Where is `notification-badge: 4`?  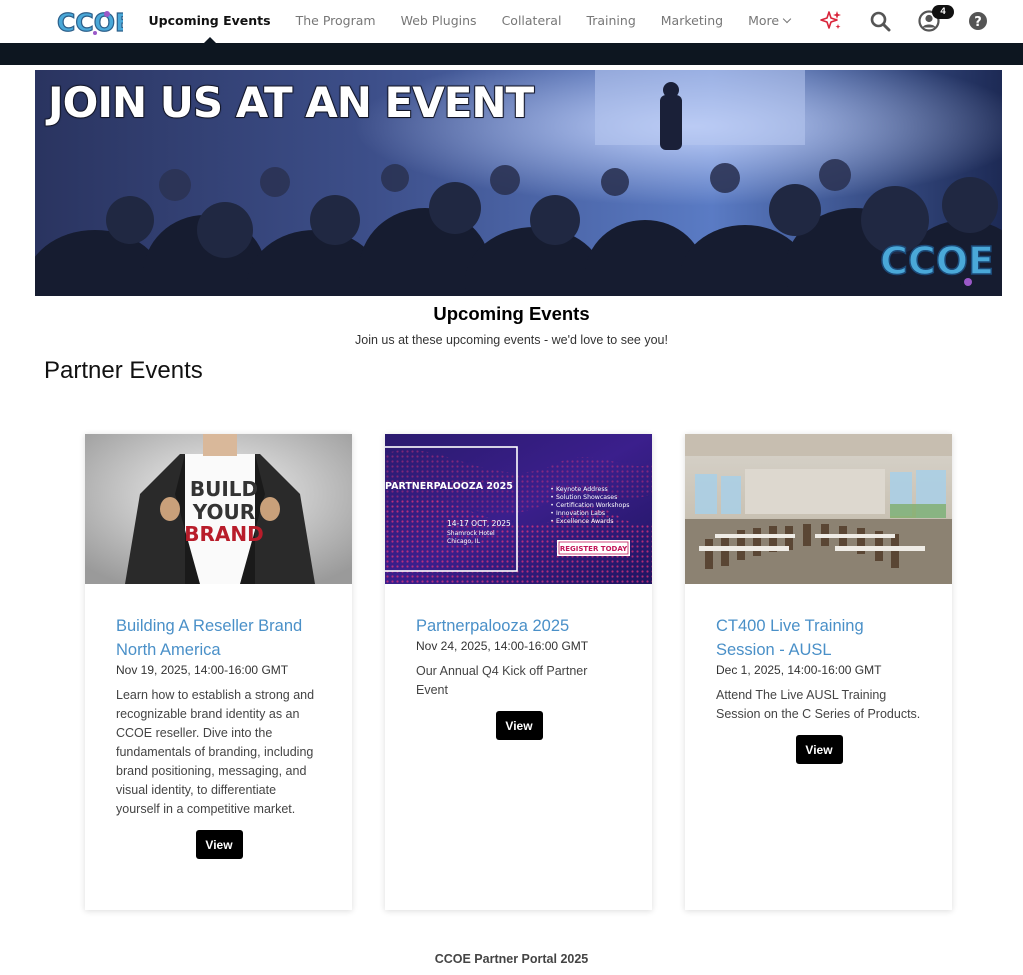
notification-badge: 4 is located at coordinates (943, 12).